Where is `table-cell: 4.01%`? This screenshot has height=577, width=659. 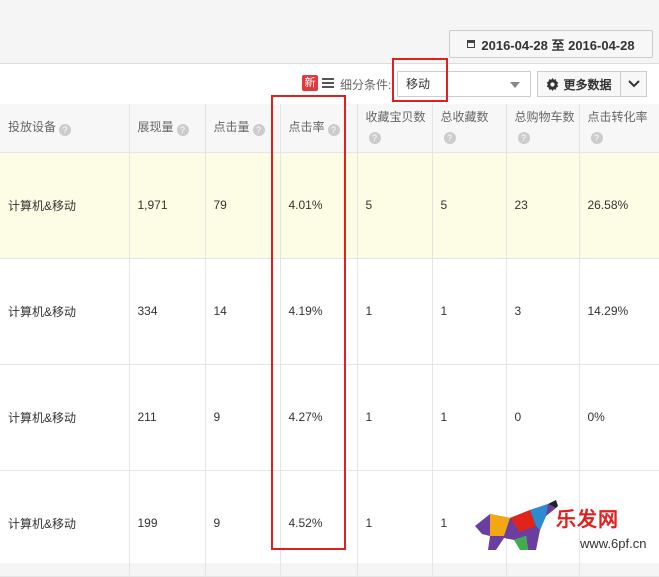
table-cell: 4.01% is located at coordinates (319, 205).